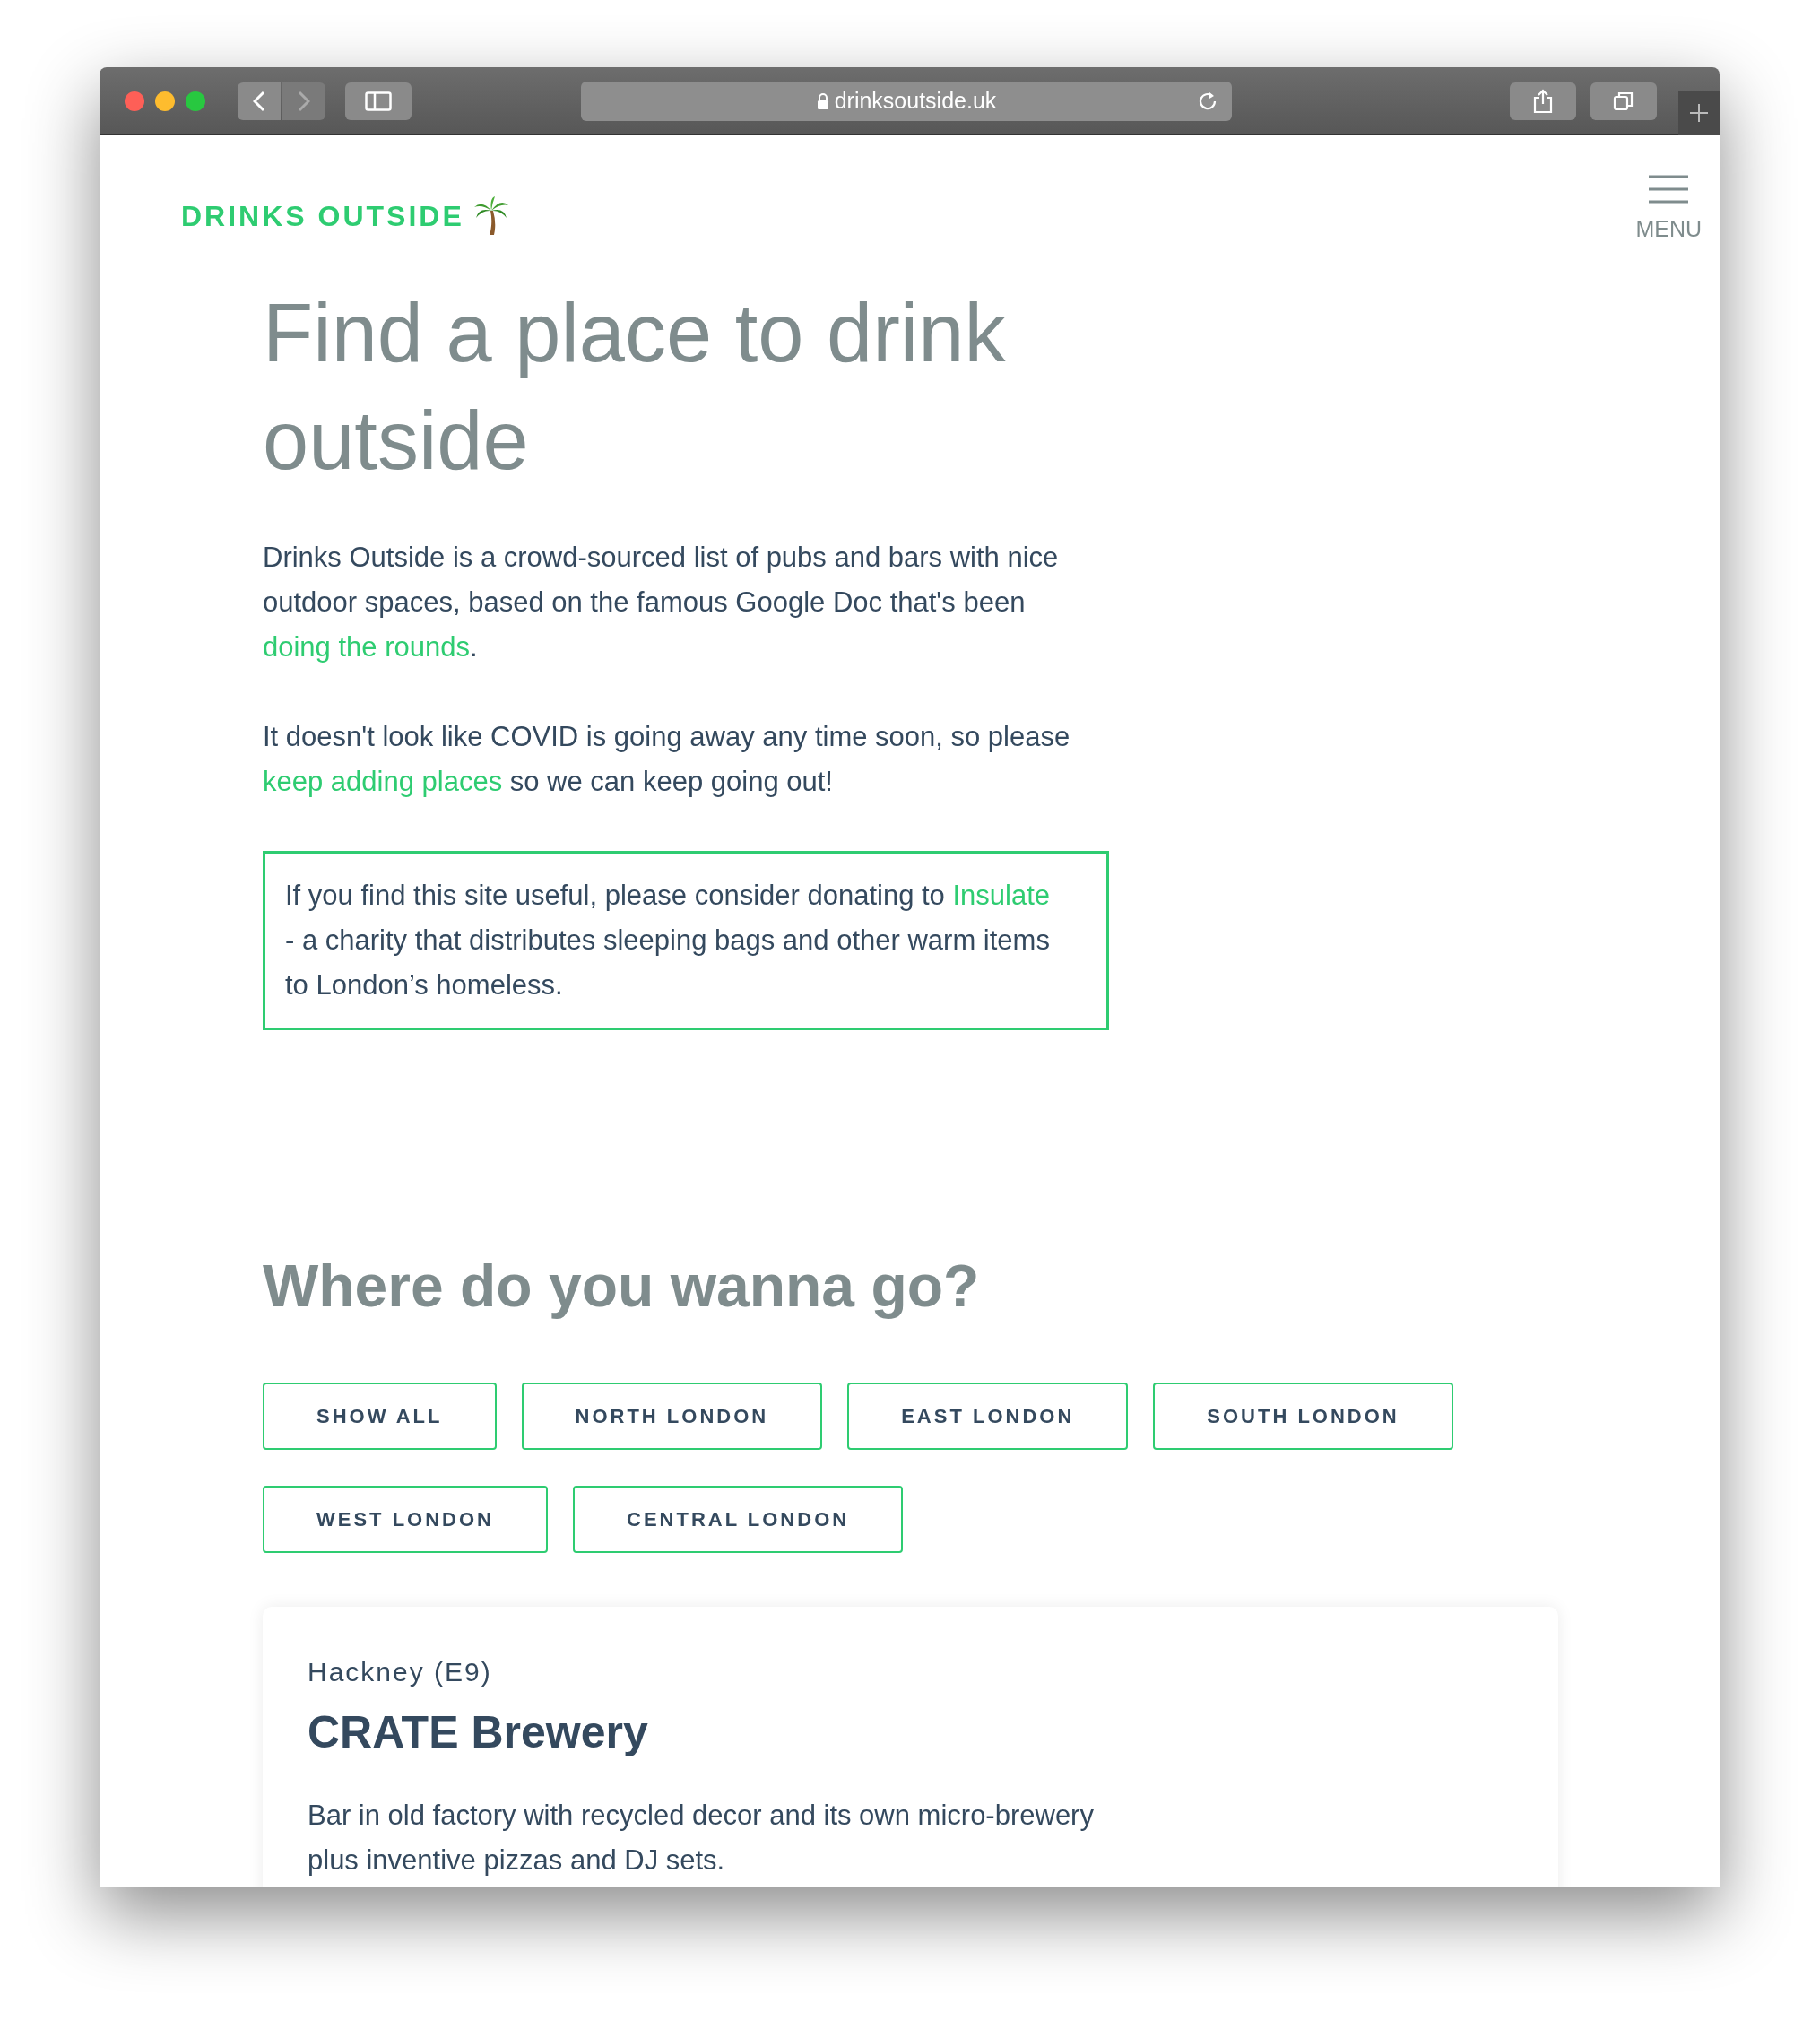 This screenshot has width=1820, height=2021. What do you see at coordinates (380, 1416) in the screenshot?
I see `filter-button: SHOW ALL` at bounding box center [380, 1416].